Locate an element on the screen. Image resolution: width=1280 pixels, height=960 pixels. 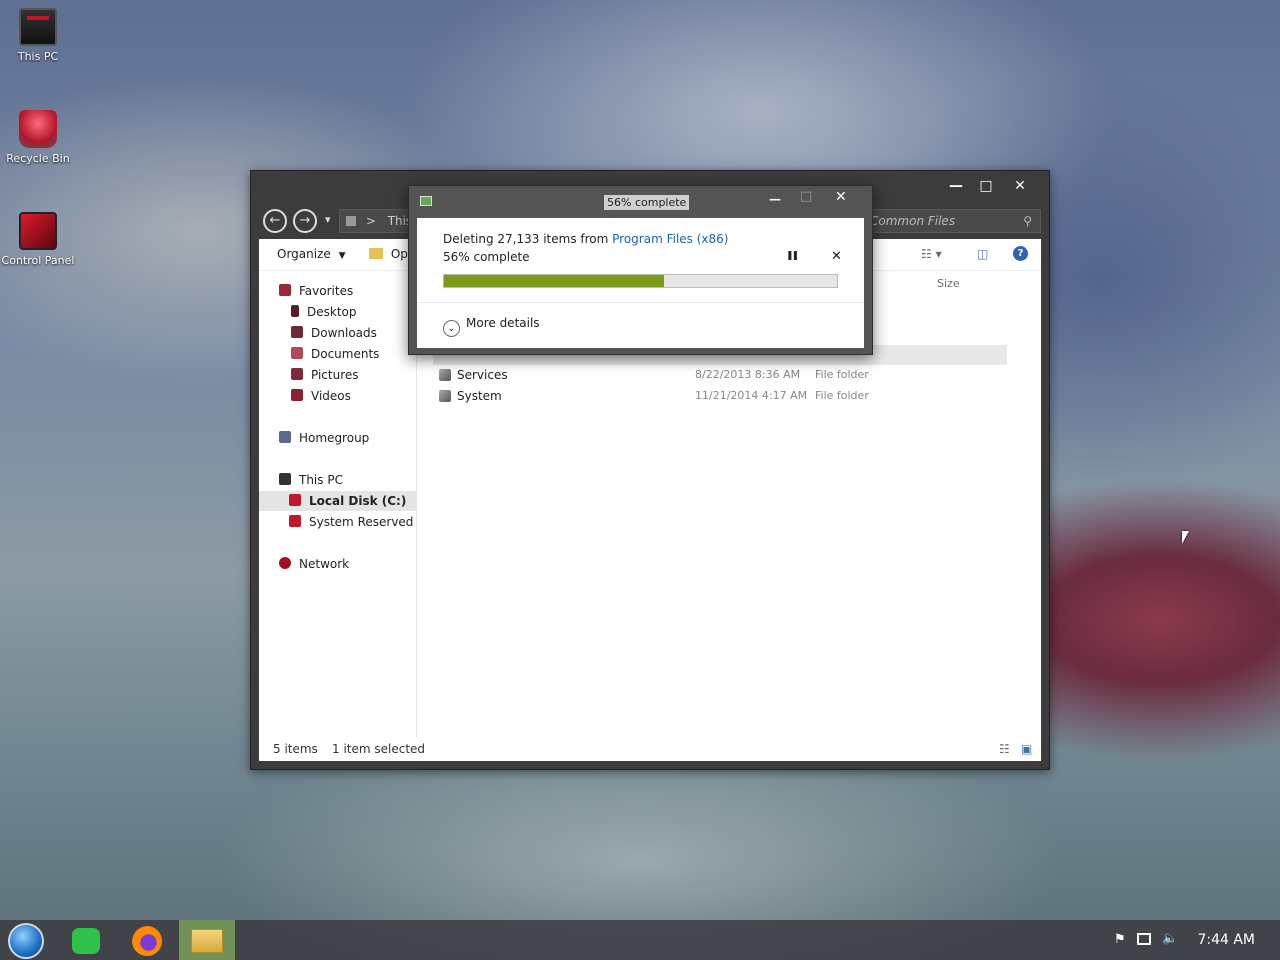
desktop-icon-label: Control Panel is located at coordinates (38, 260).